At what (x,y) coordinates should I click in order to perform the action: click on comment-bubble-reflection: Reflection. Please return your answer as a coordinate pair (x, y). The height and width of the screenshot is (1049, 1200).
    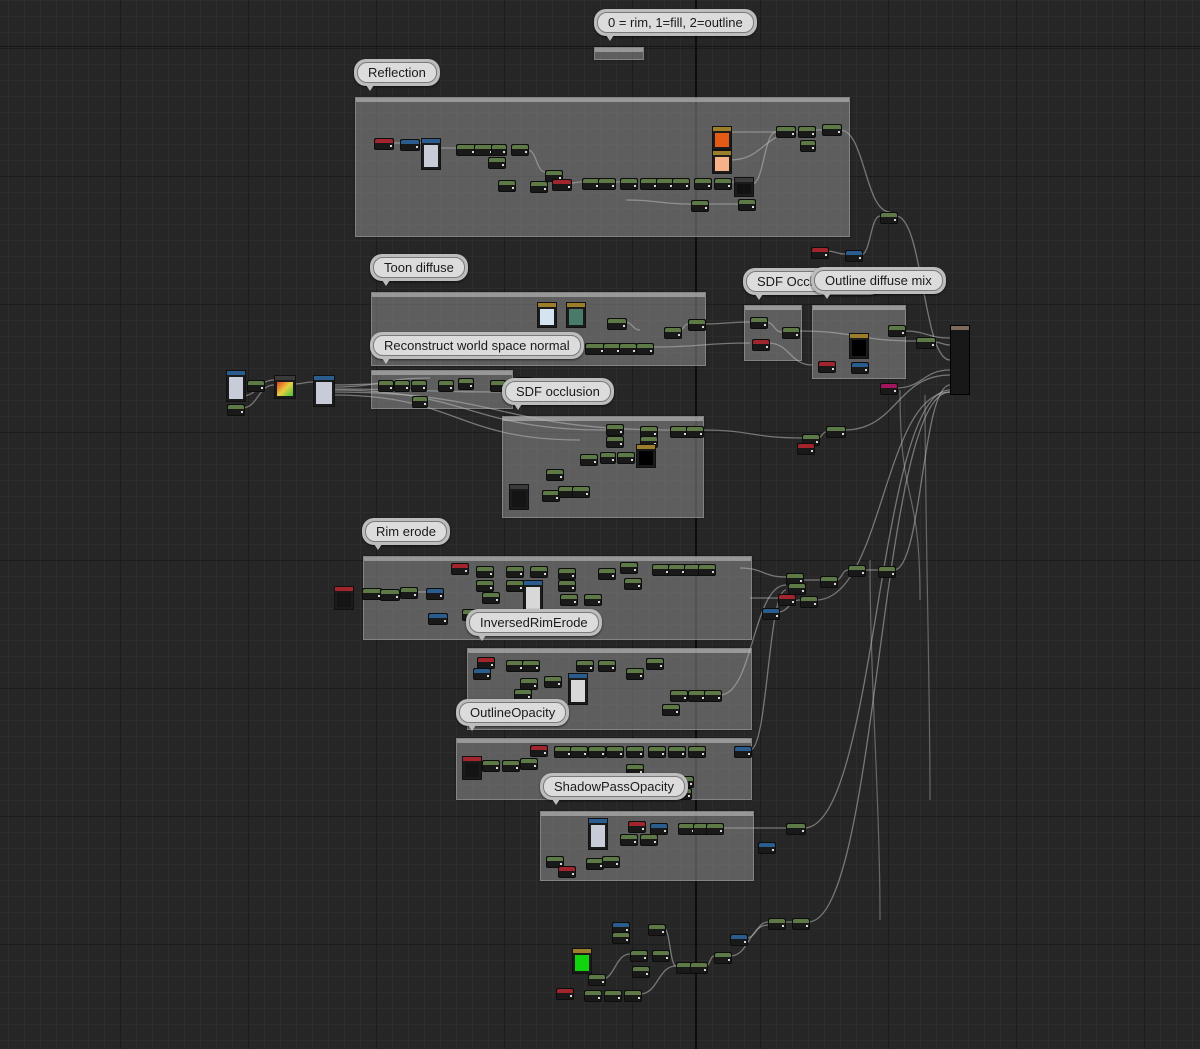
    Looking at the image, I should click on (397, 75).